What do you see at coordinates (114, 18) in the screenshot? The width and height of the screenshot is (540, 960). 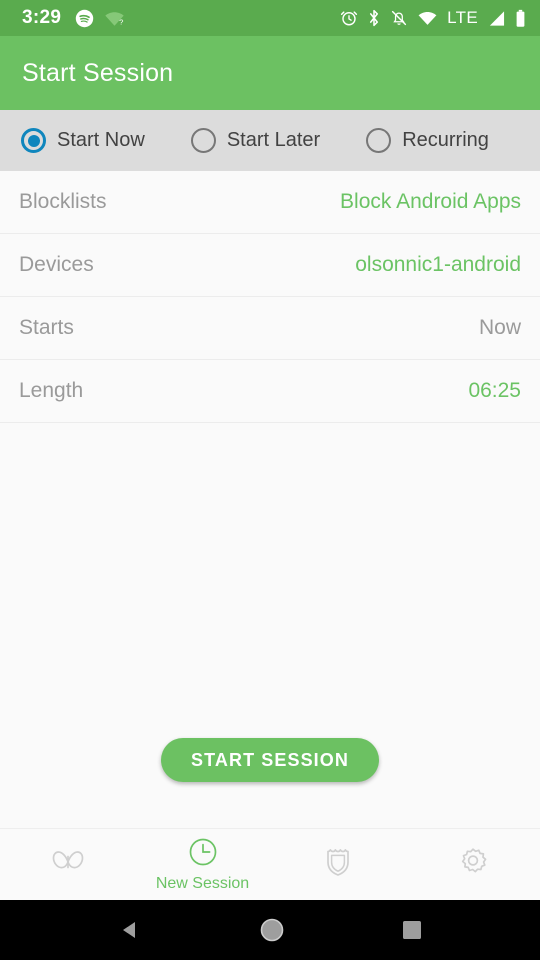 I see `wifi-question-icon: ?` at bounding box center [114, 18].